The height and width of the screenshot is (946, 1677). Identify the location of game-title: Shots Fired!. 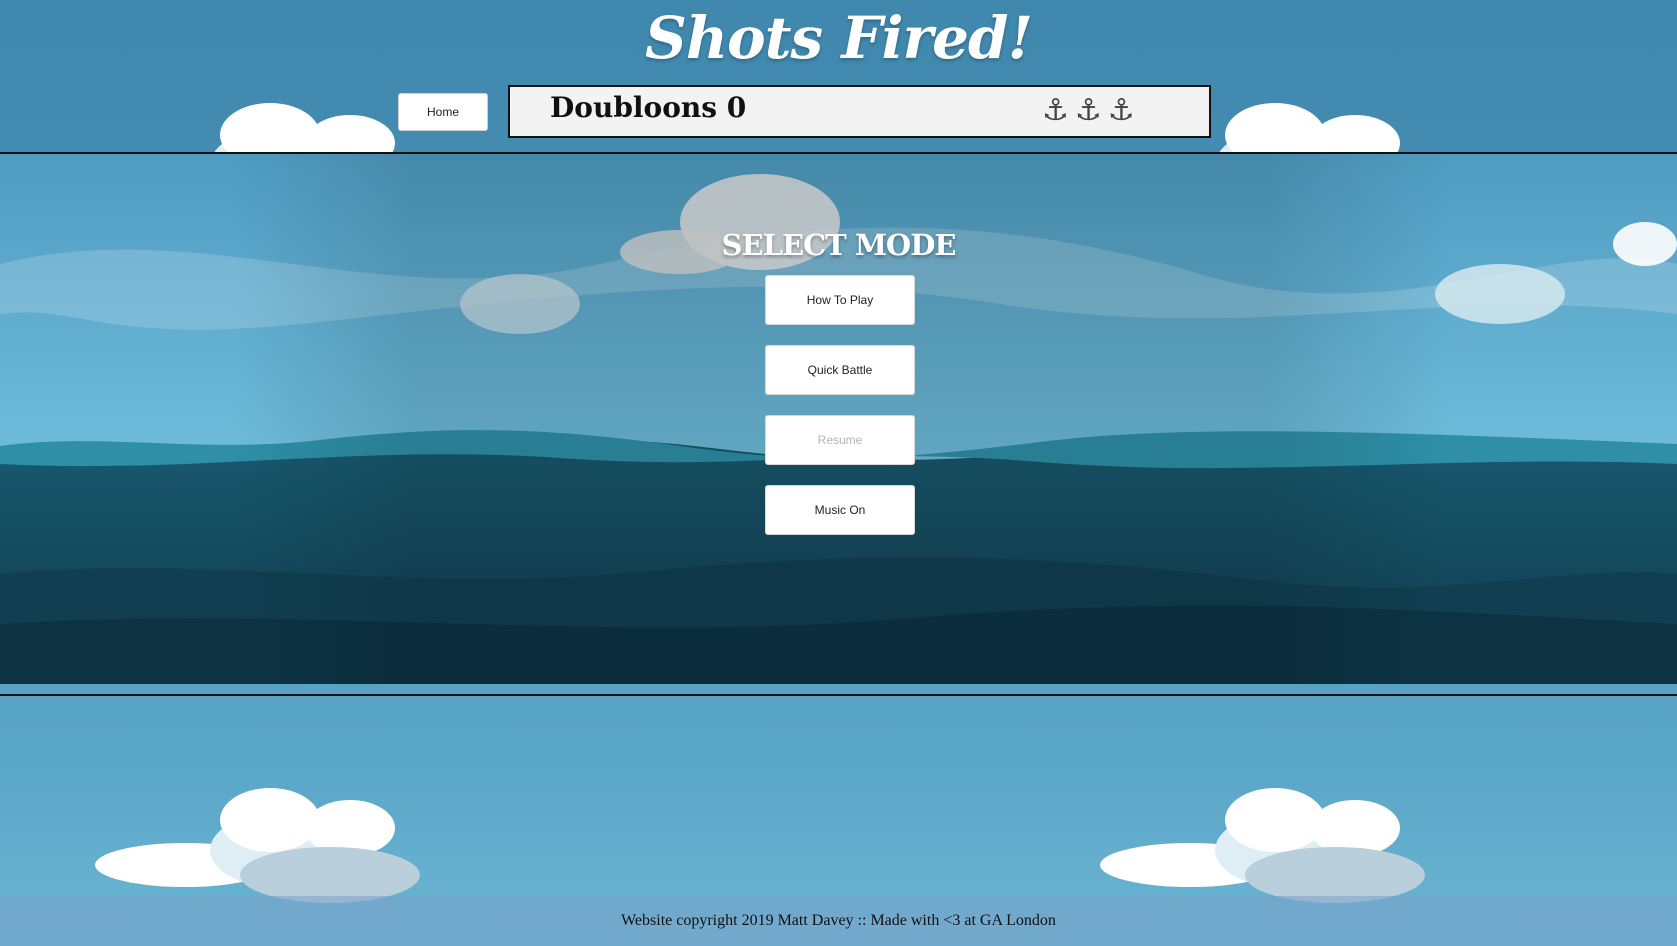
(838, 38).